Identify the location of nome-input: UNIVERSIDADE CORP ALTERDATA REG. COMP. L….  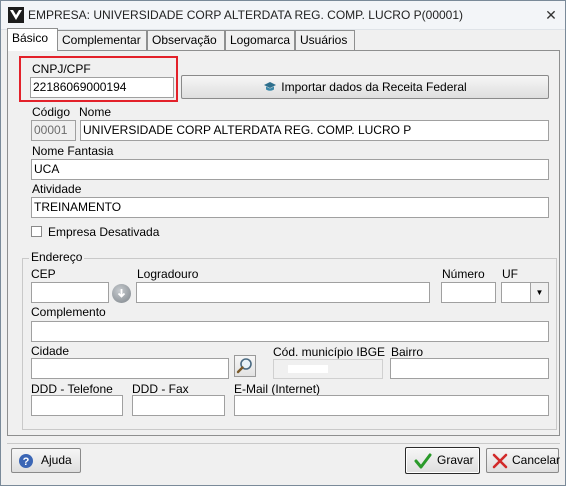
(314, 130).